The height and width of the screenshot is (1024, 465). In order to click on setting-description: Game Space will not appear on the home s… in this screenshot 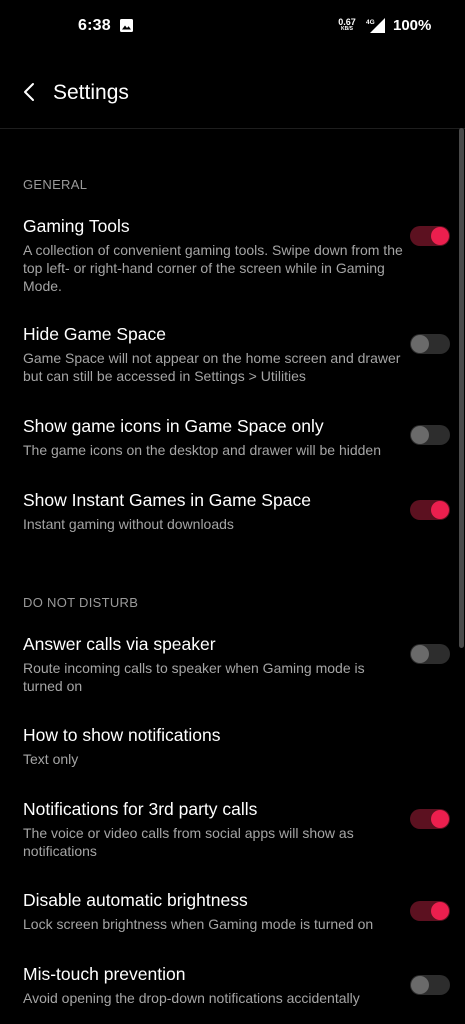, I will do `click(212, 367)`.